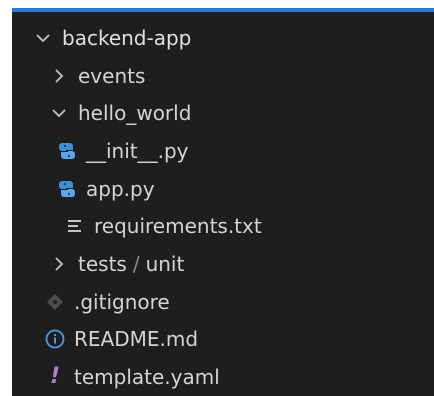  What do you see at coordinates (120, 189) in the screenshot?
I see `tree-item-label: app.py` at bounding box center [120, 189].